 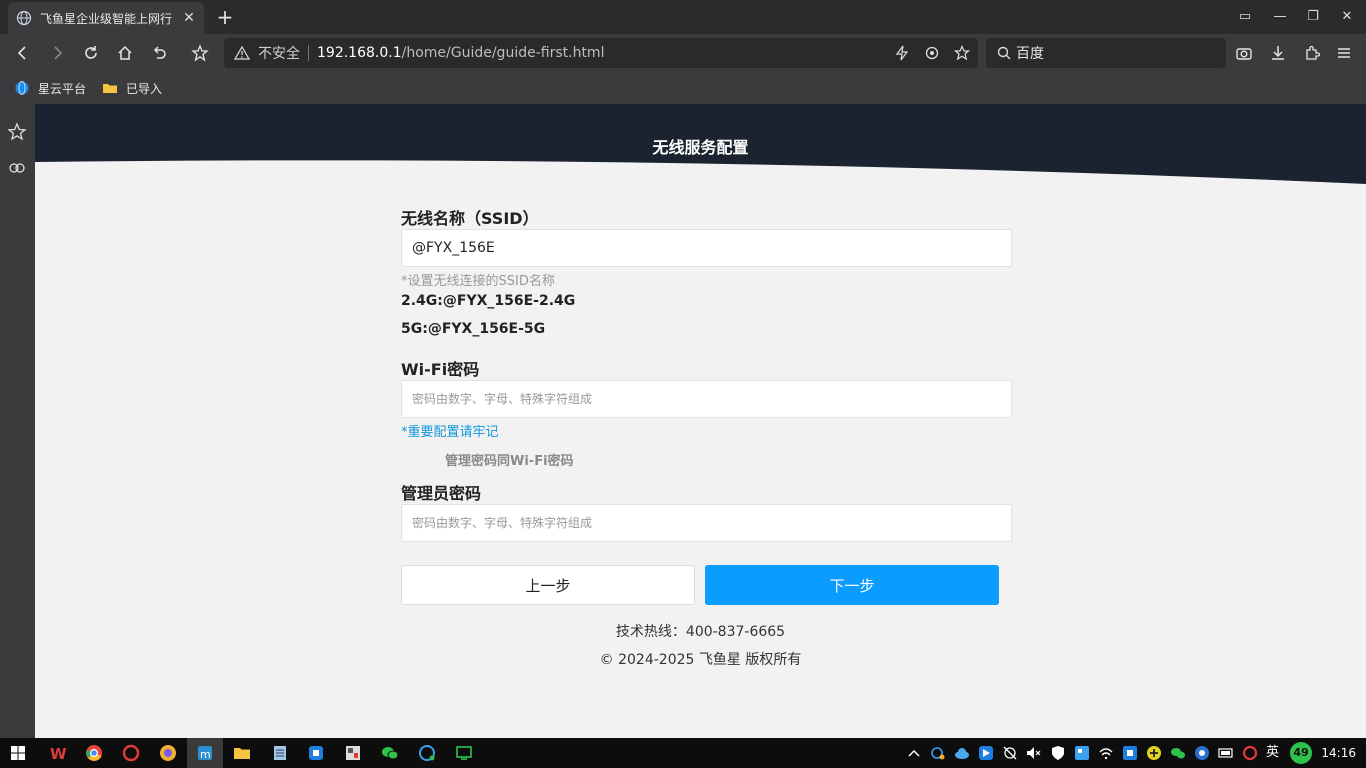 What do you see at coordinates (852, 585) in the screenshot?
I see `next-step-button: 下一步` at bounding box center [852, 585].